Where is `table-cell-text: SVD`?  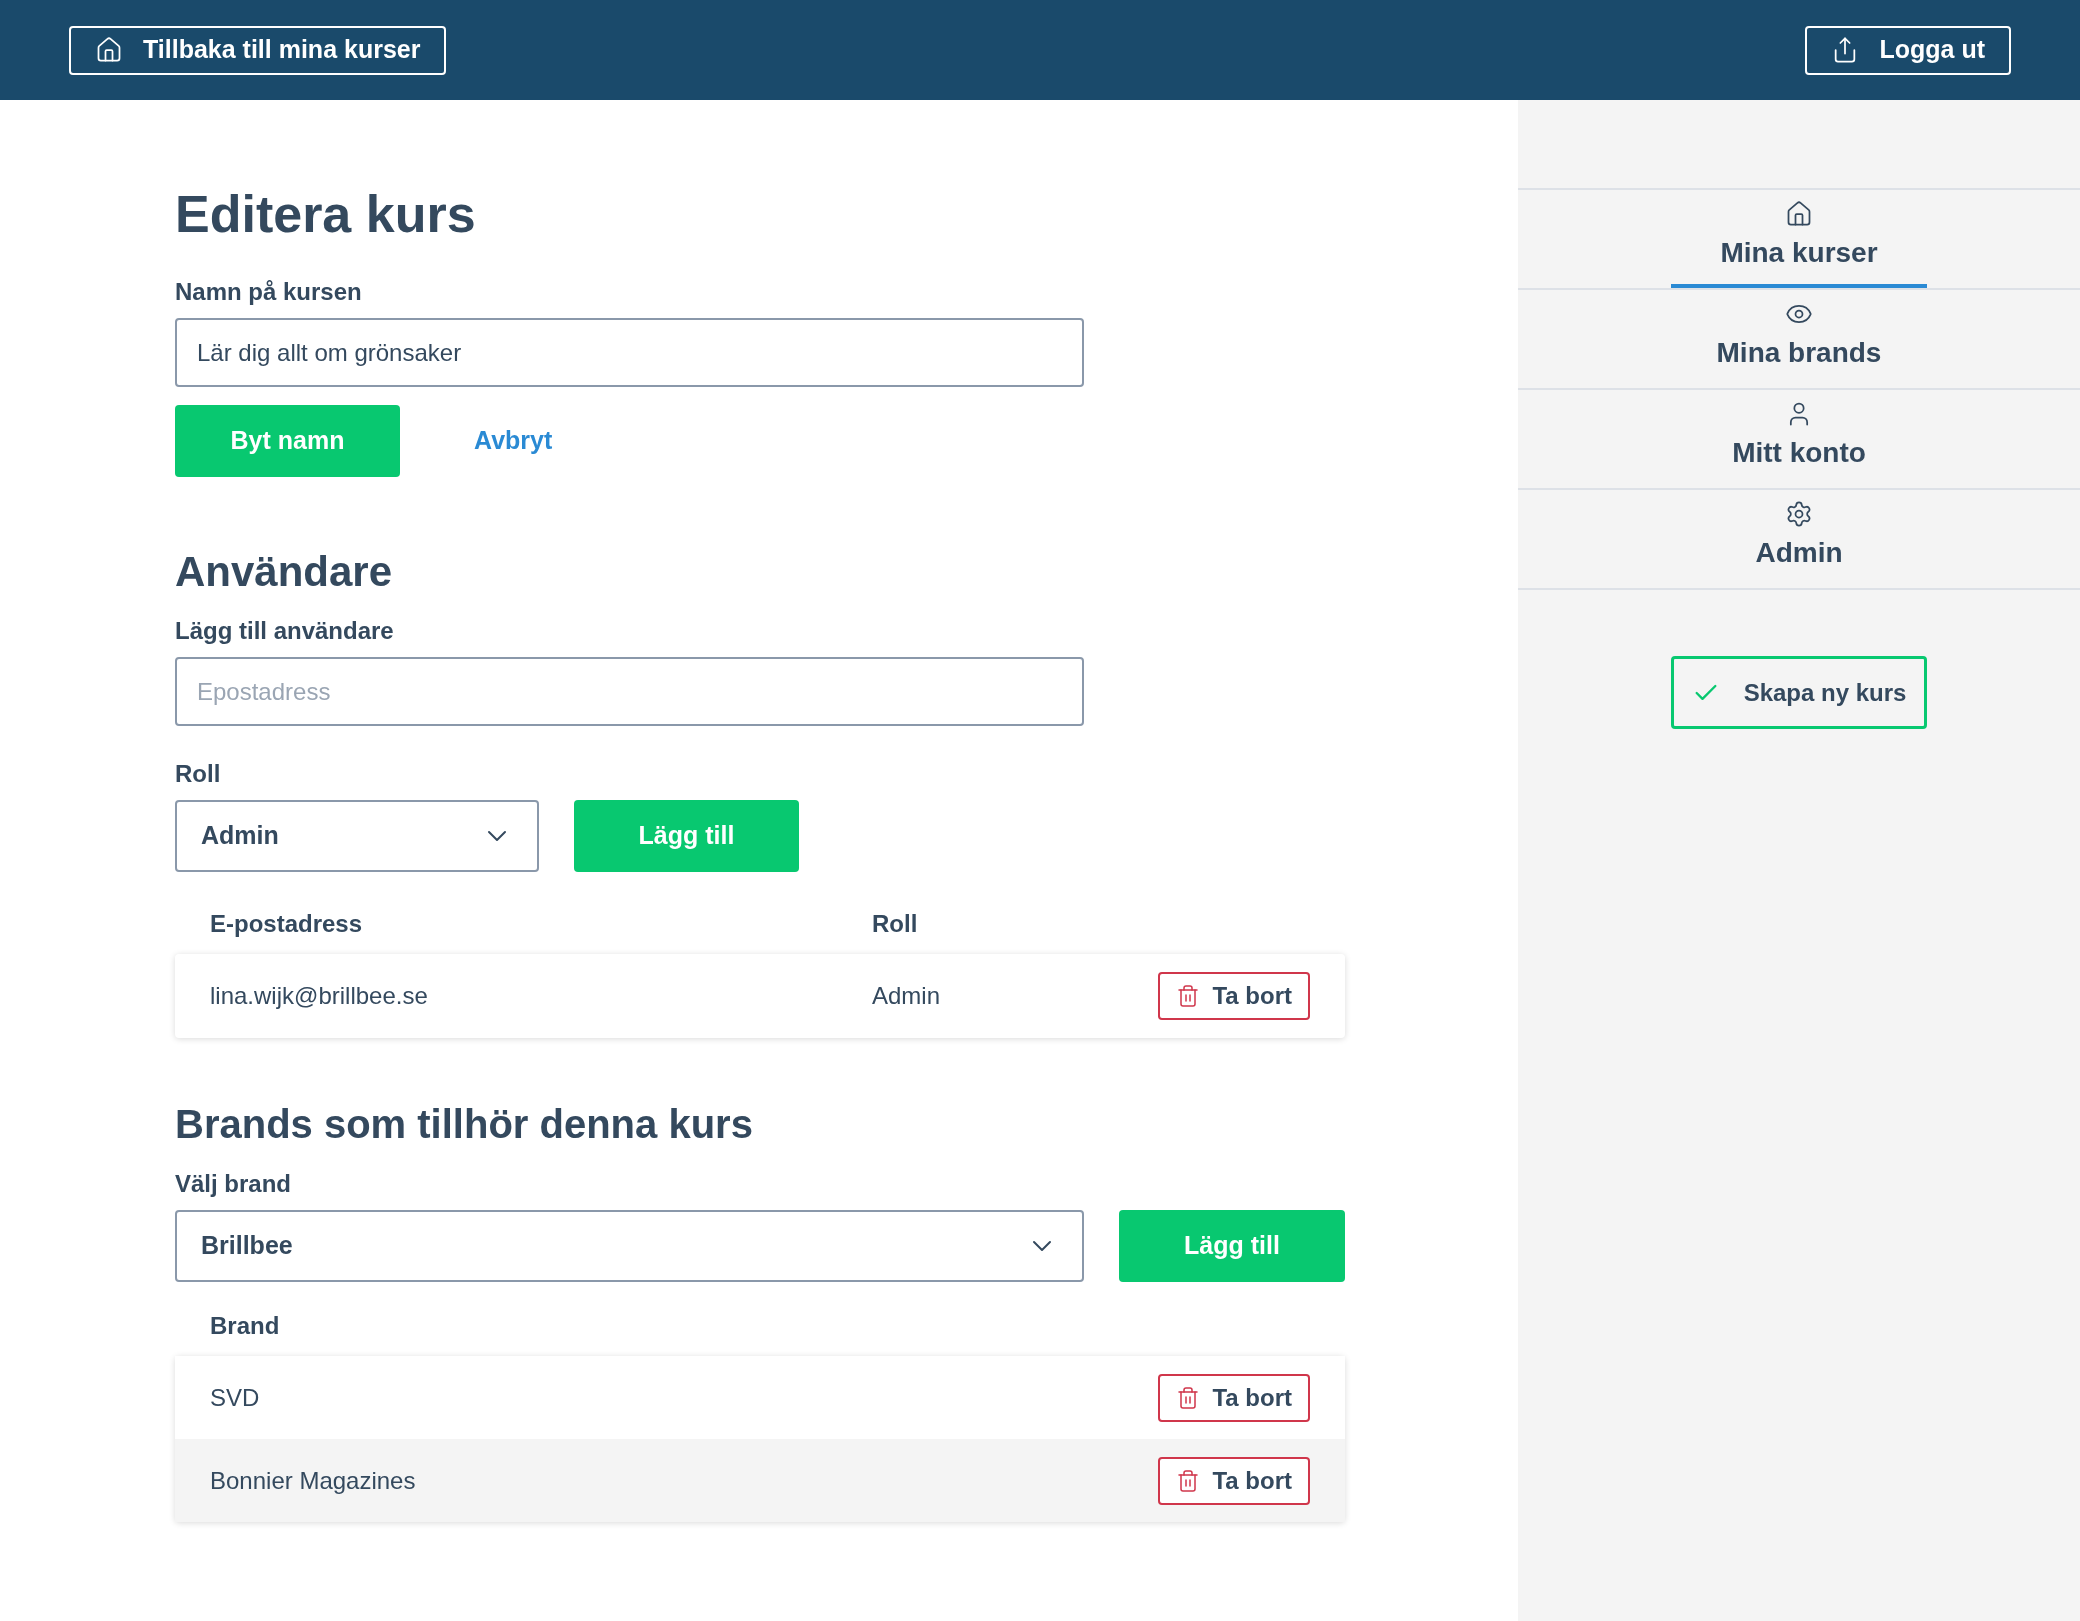 table-cell-text: SVD is located at coordinates (235, 1397).